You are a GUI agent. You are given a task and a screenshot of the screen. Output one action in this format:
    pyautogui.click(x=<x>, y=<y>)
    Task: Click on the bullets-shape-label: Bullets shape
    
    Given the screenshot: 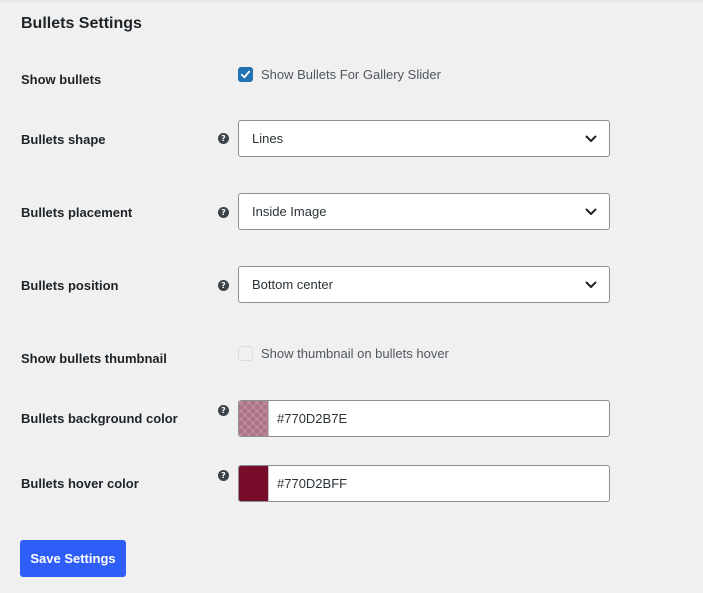 What is the action you would take?
    pyautogui.click(x=63, y=139)
    